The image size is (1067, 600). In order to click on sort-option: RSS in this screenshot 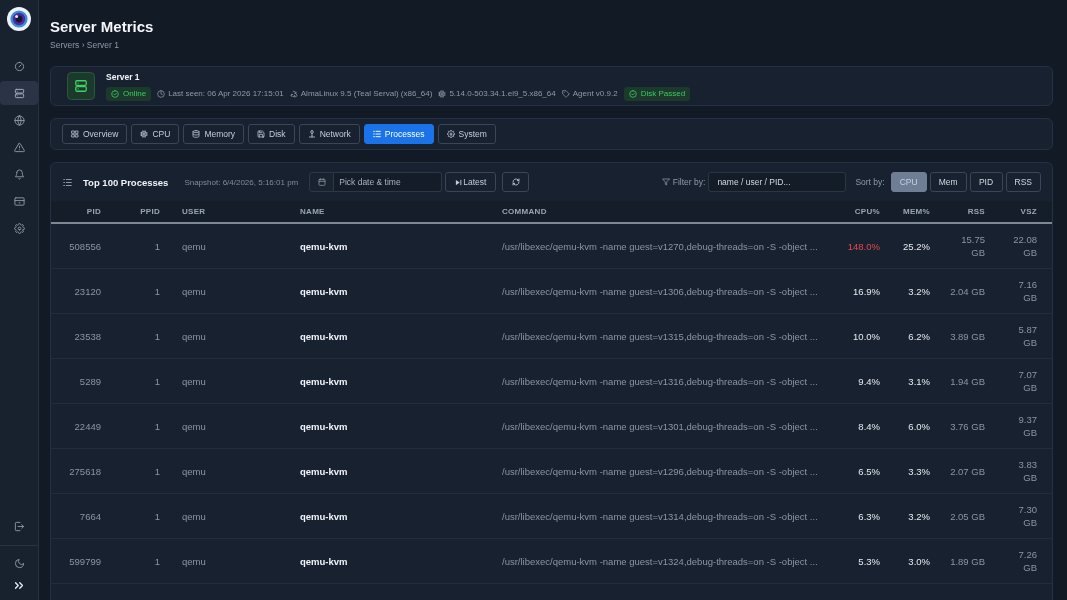, I will do `click(1023, 182)`.